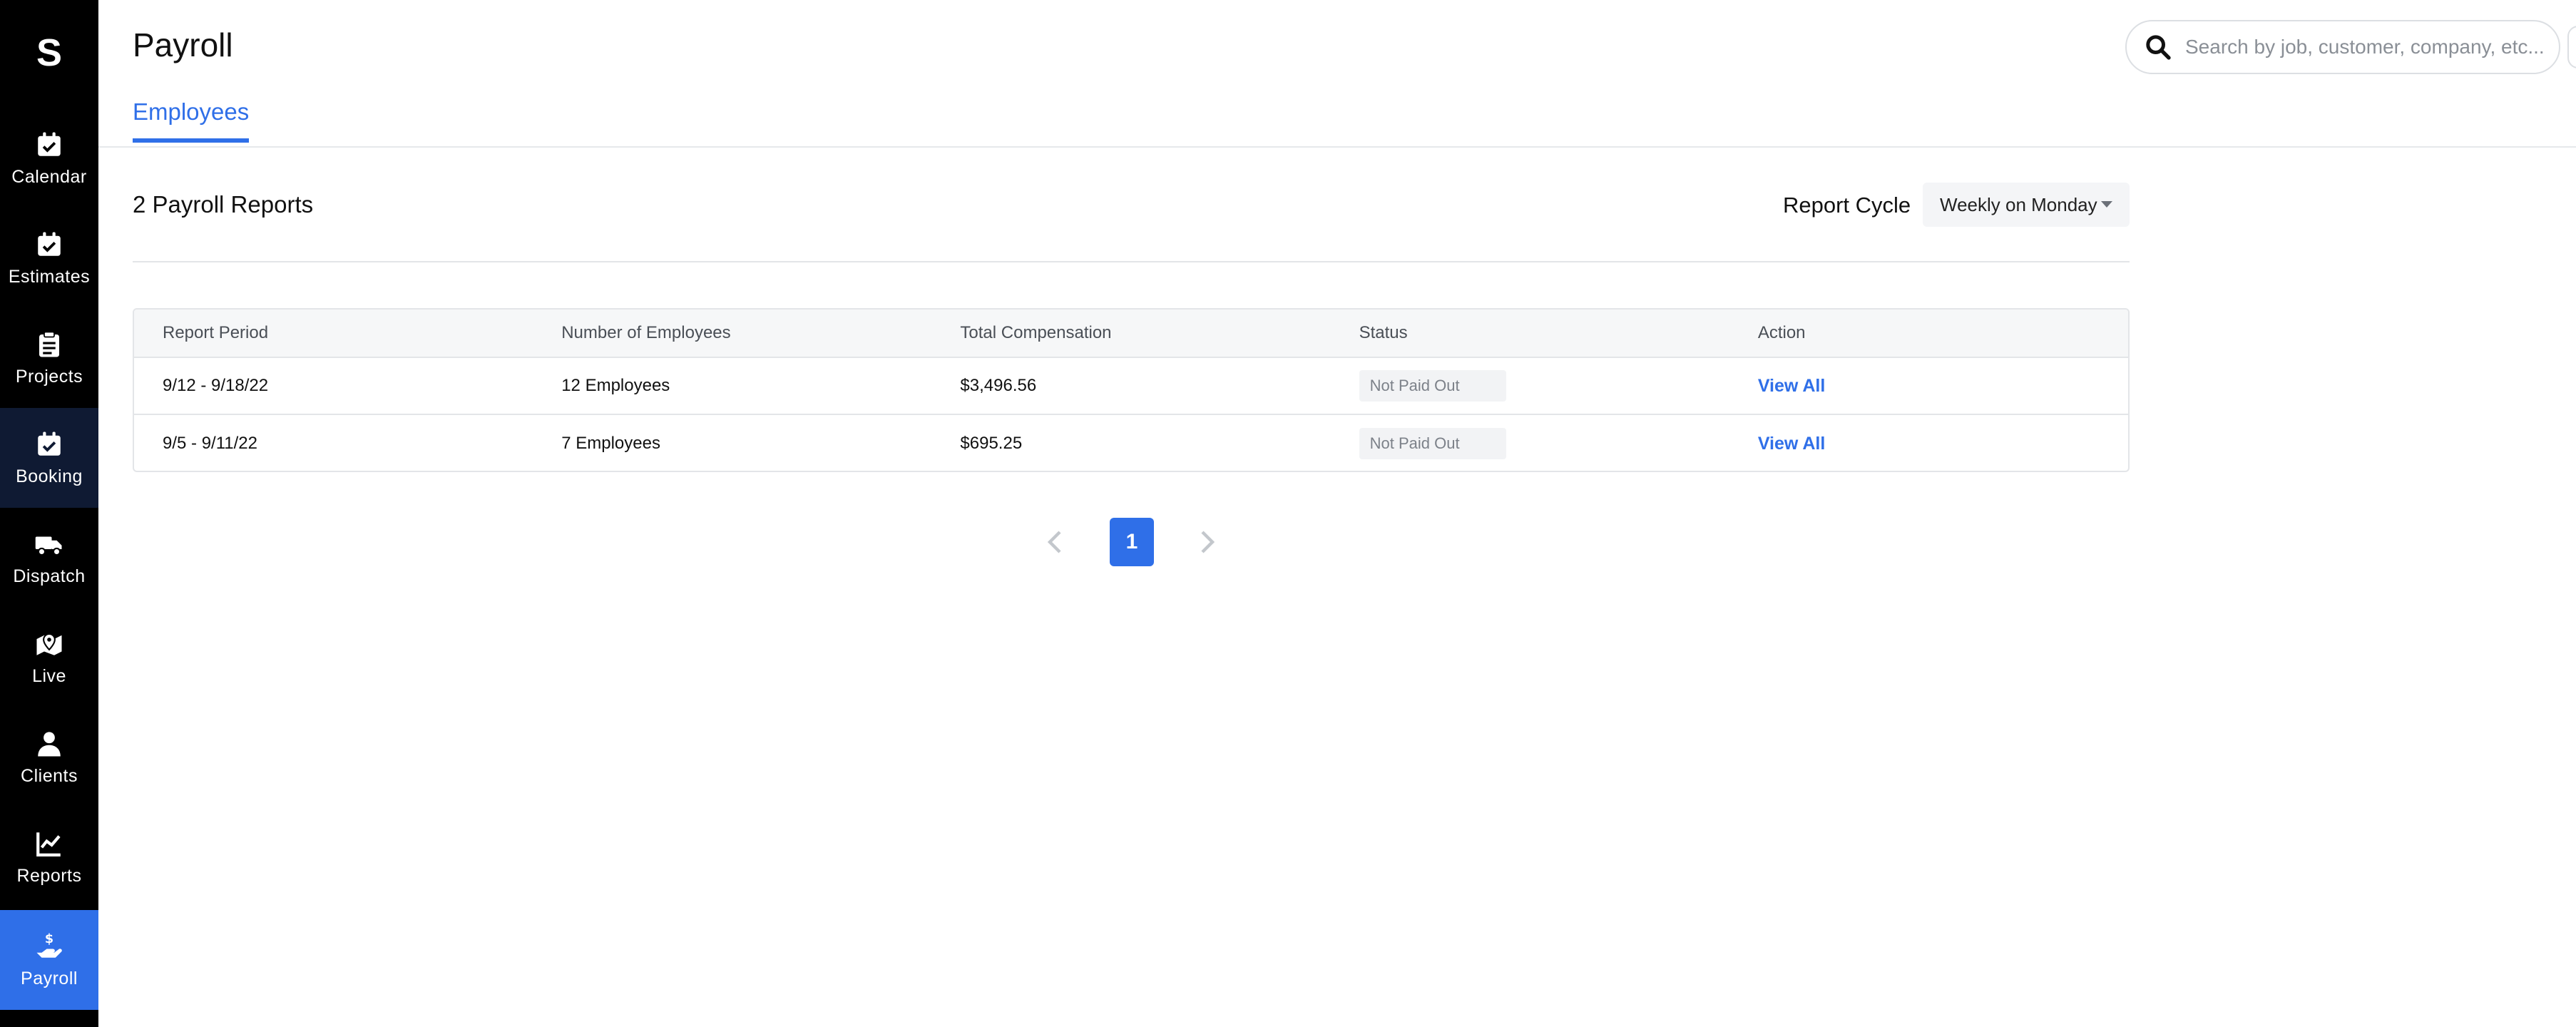 The width and height of the screenshot is (2576, 1027). I want to click on sidebar-item-estimates: Estimates, so click(49, 258).